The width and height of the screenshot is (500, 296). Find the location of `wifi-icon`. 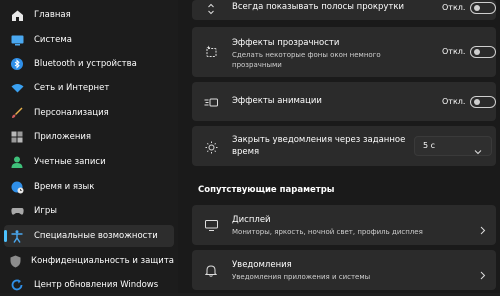

wifi-icon is located at coordinates (17, 88).